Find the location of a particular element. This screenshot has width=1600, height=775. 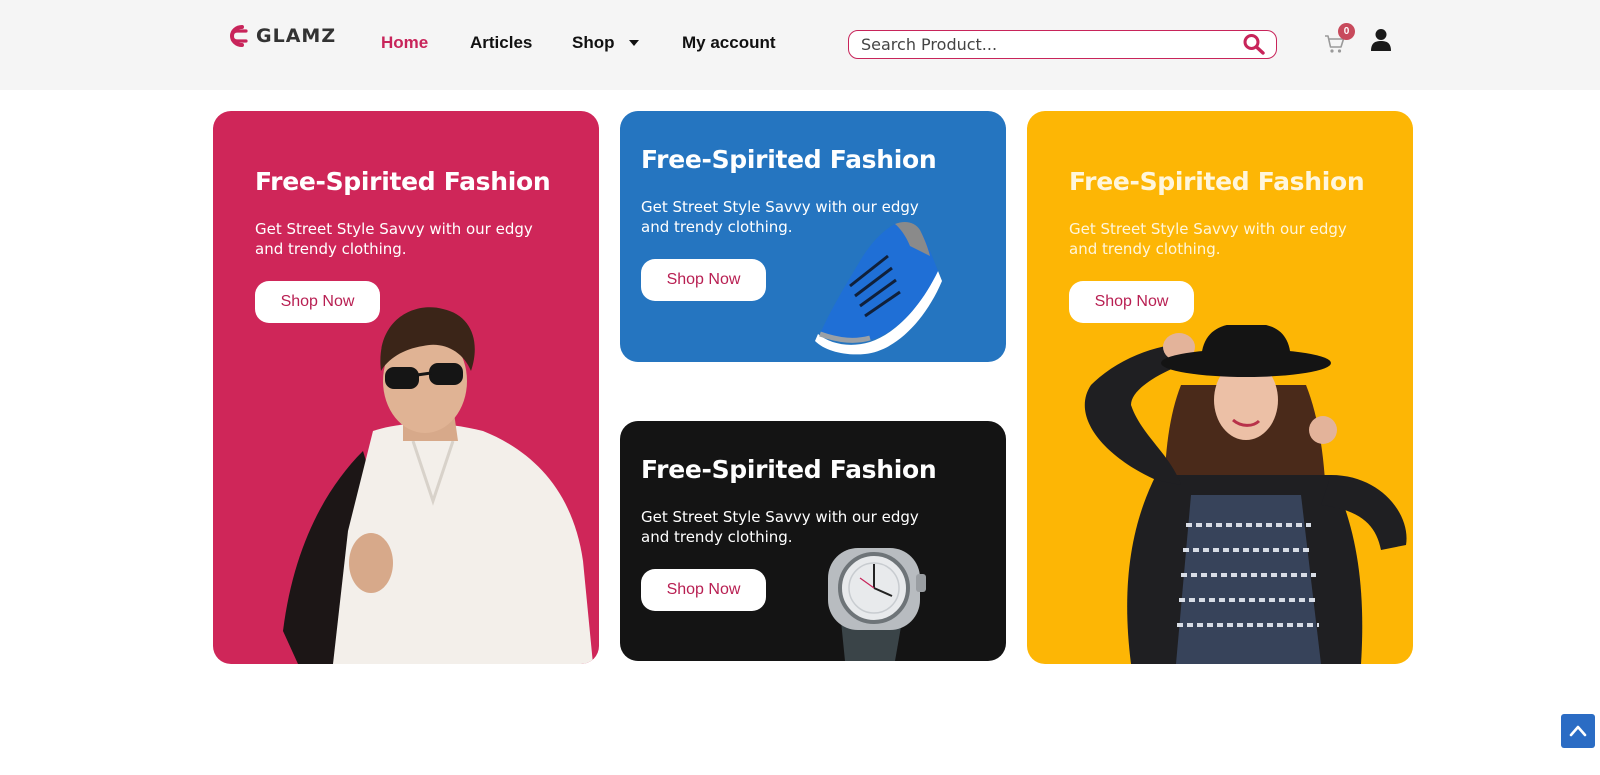

nav-home-link: Home is located at coordinates (404, 43).